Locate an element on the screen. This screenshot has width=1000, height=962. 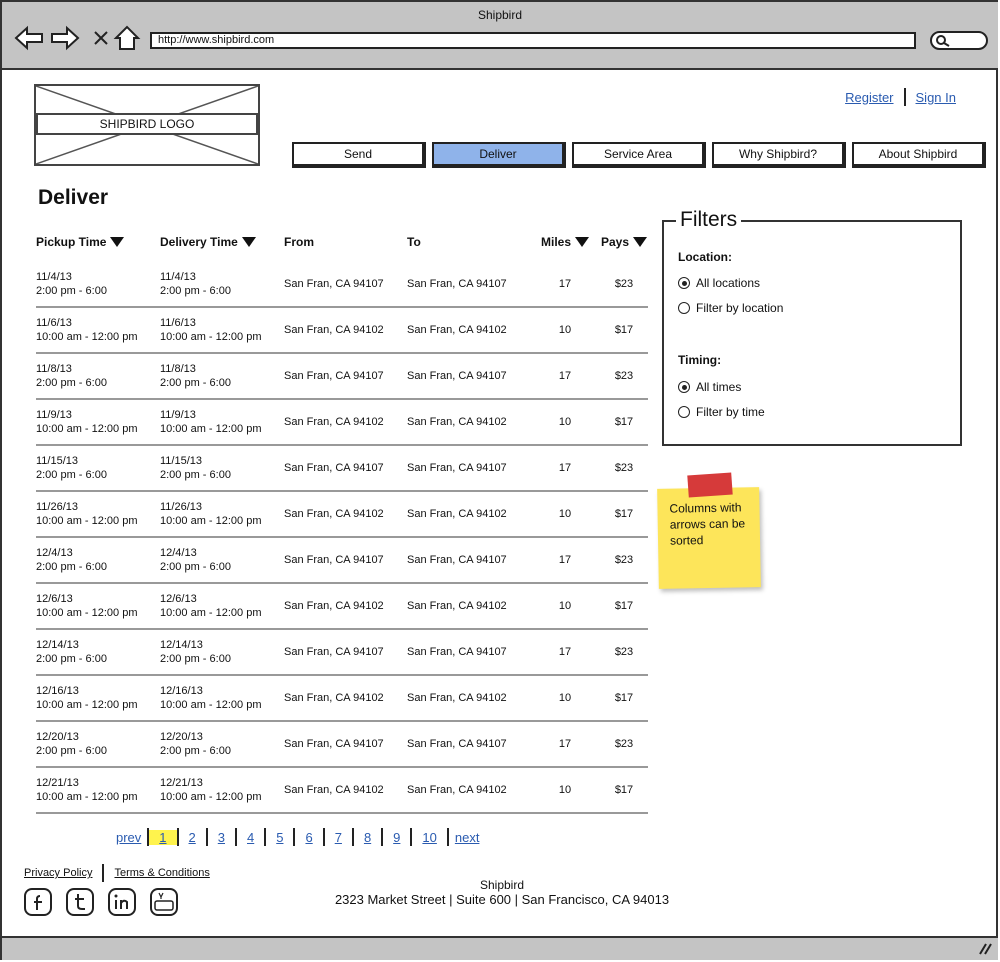
delivery-cell: 12/20/13 2:00 pm - 6:00 is located at coordinates (222, 744).